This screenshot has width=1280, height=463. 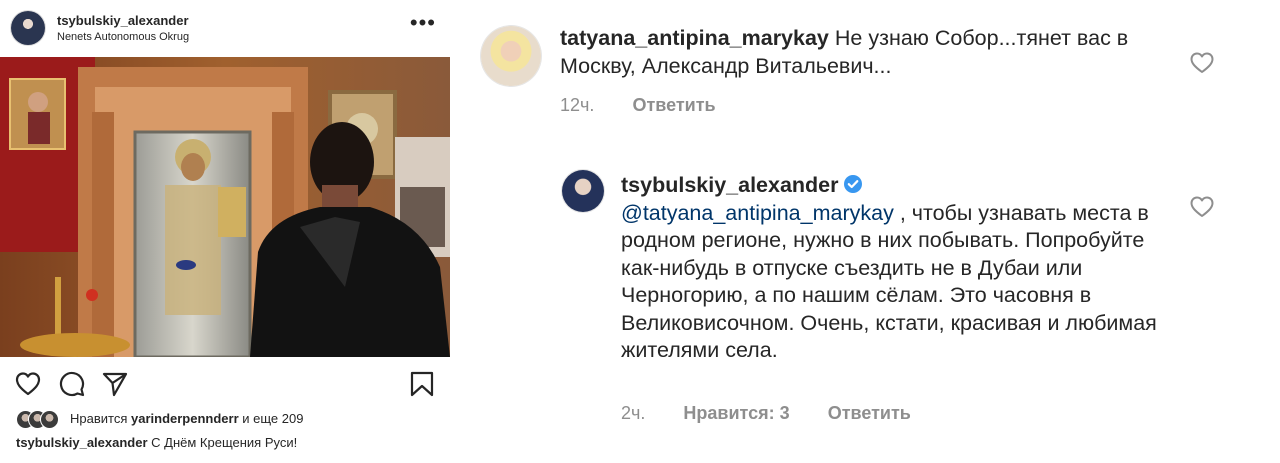 I want to click on comment-username: tsybulskiy_alexander, so click(x=730, y=185).